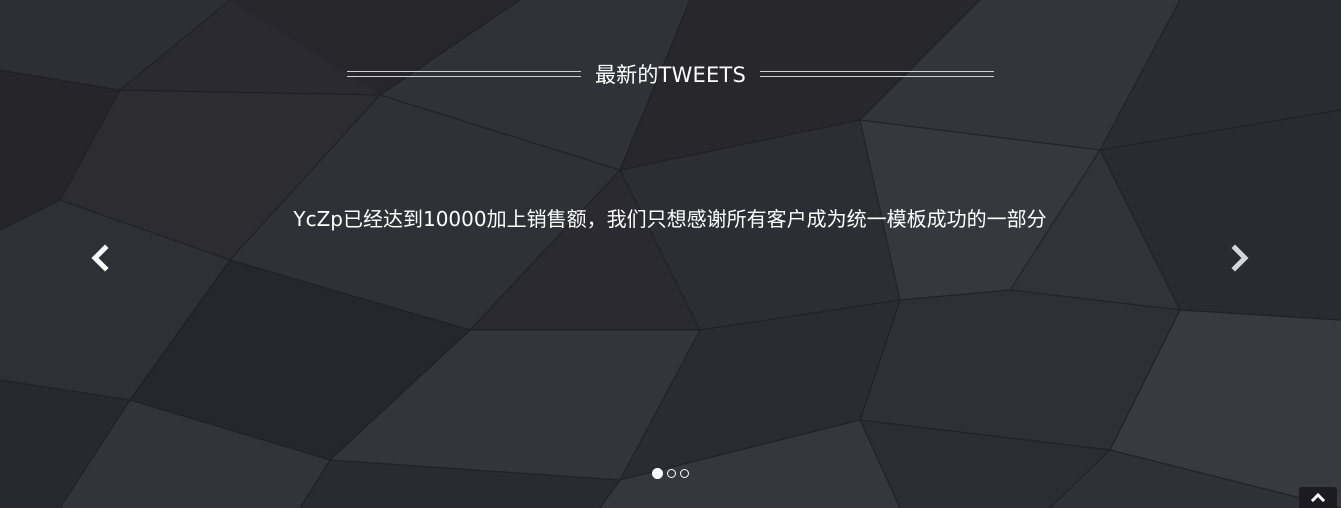 Image resolution: width=1341 pixels, height=508 pixels. I want to click on back-to-top-button, so click(1318, 497).